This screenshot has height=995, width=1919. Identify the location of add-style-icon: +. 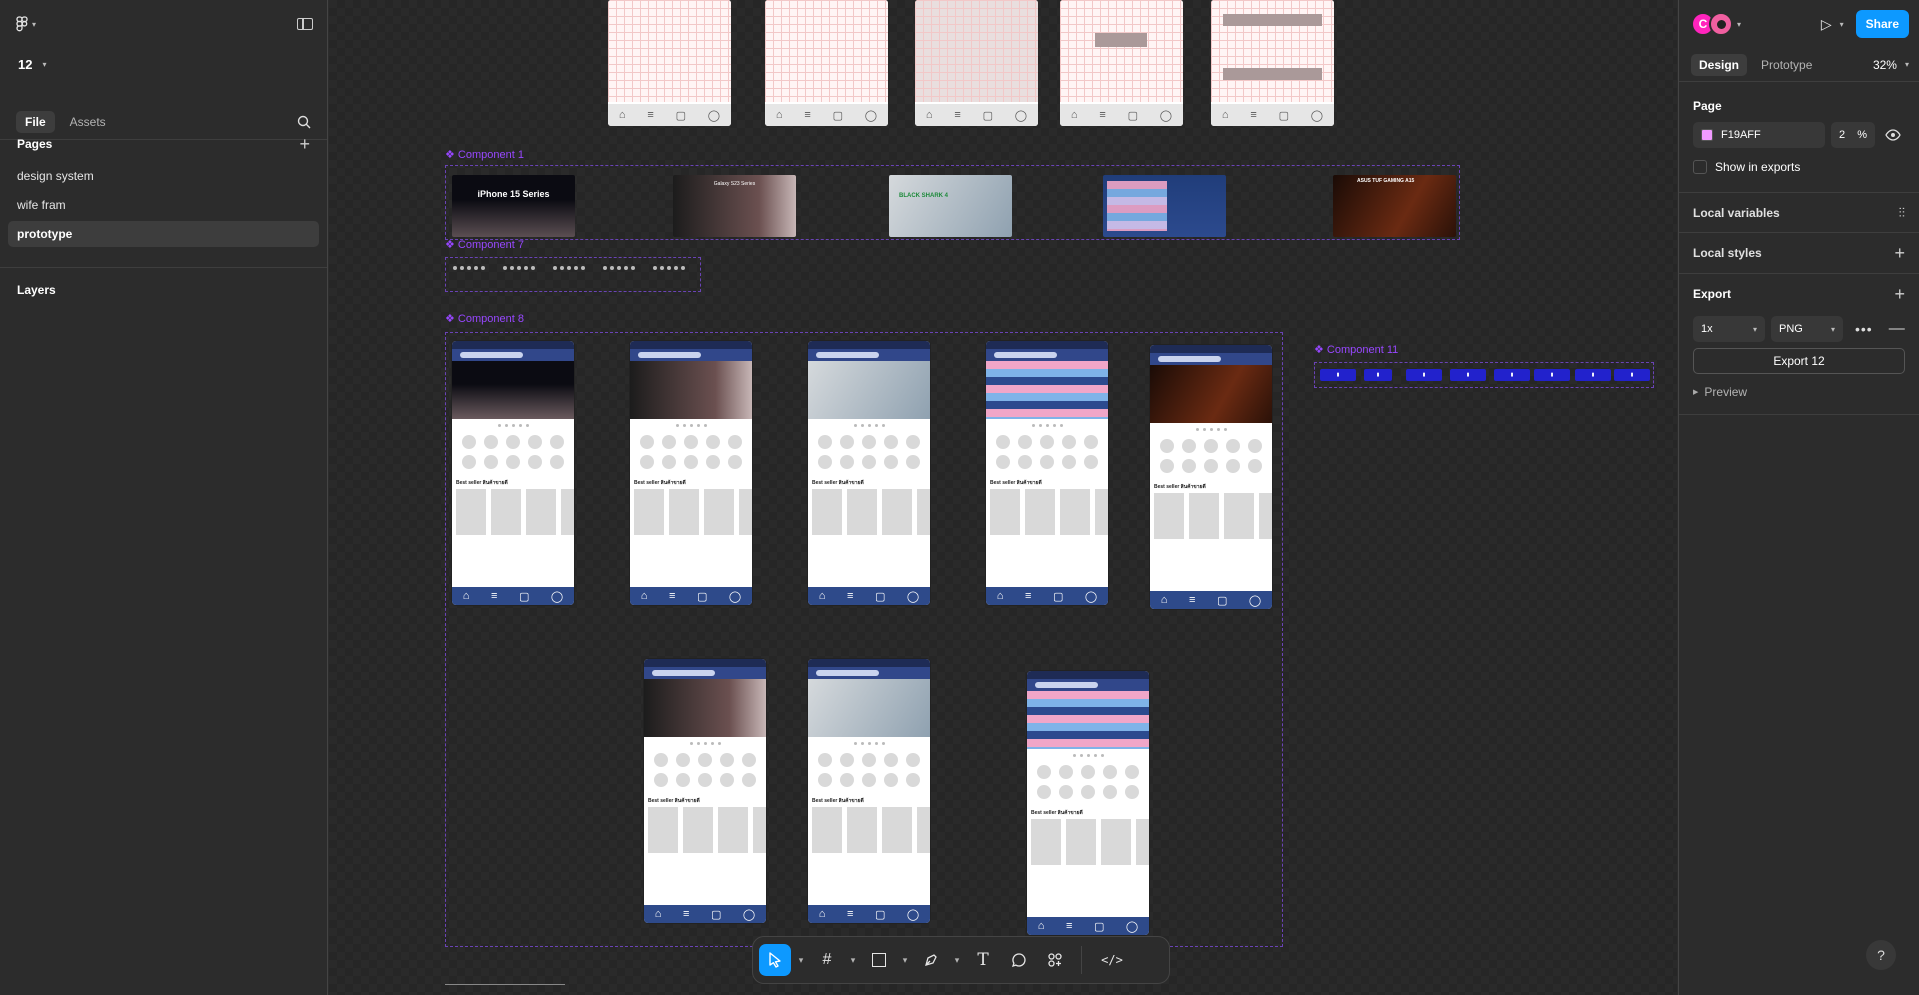
(1899, 253).